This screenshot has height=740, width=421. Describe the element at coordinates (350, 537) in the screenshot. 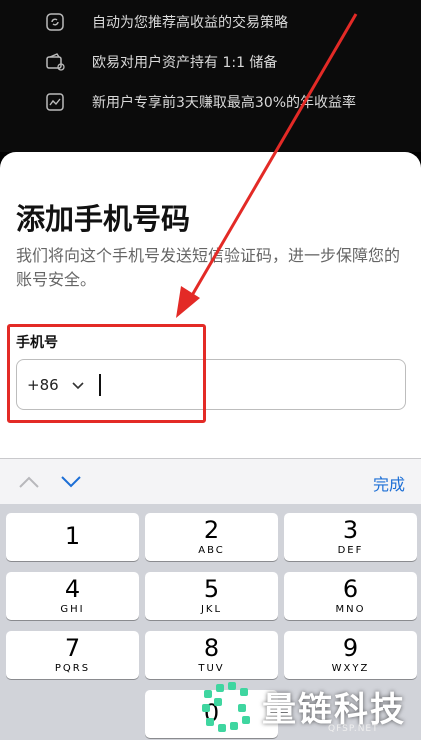

I see `key-3: 3 DEF` at that location.